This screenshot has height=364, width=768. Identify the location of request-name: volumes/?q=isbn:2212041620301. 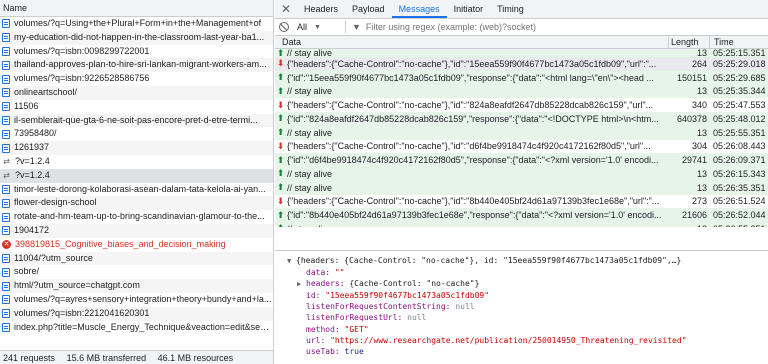
(82, 312).